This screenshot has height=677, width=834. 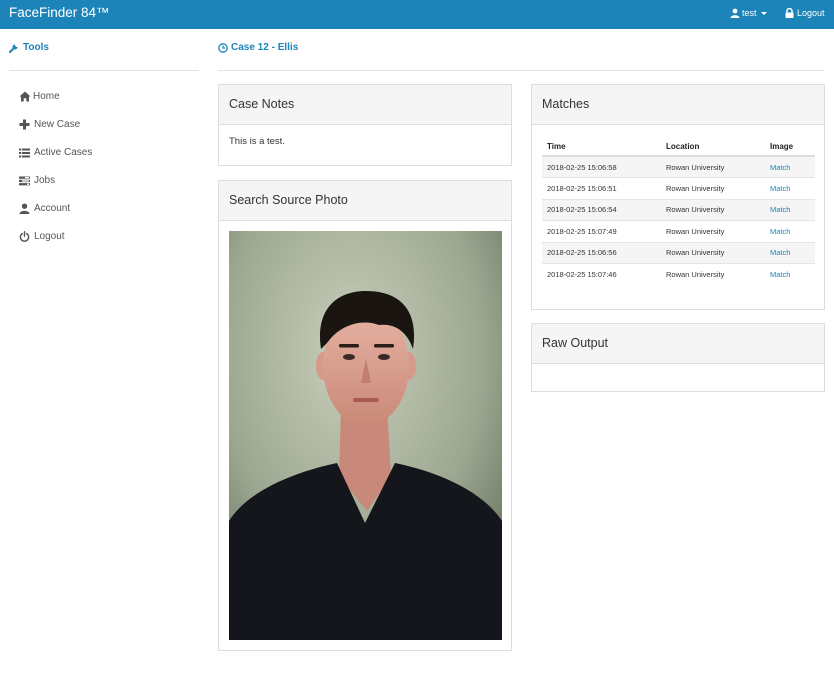 What do you see at coordinates (365, 105) in the screenshot?
I see `case-notes-heading: Case Notes` at bounding box center [365, 105].